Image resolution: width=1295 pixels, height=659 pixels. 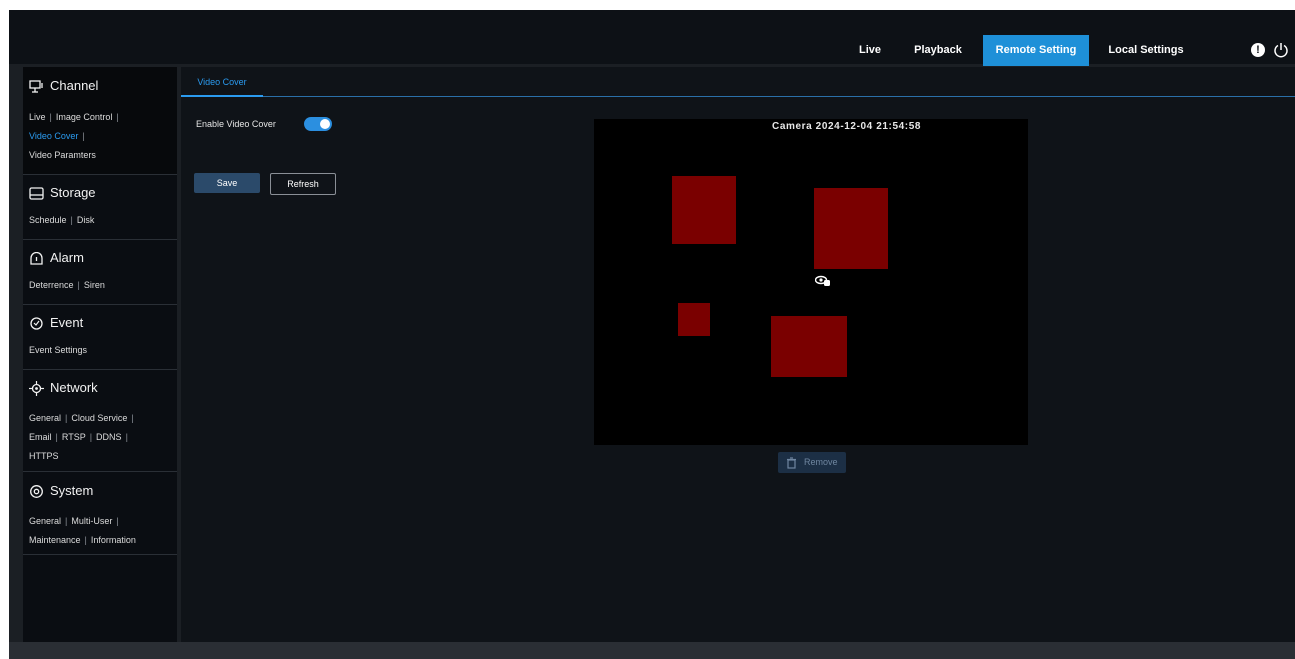 What do you see at coordinates (67, 257) in the screenshot?
I see `sidebar-title-alarm: Alarm` at bounding box center [67, 257].